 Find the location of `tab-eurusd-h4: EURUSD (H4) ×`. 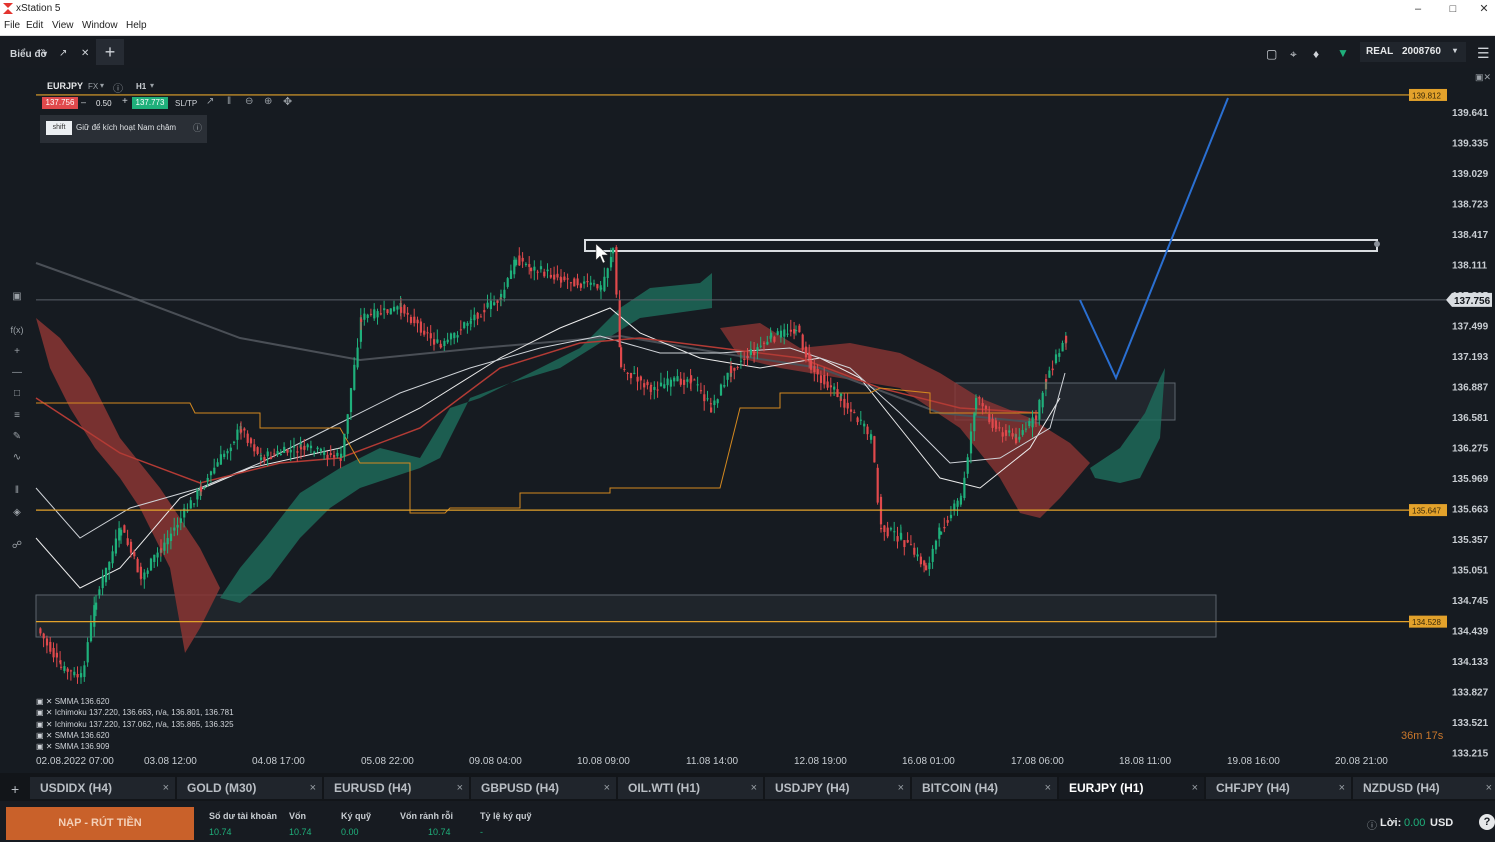

tab-eurusd-h4: EURUSD (H4) × is located at coordinates (396, 788).